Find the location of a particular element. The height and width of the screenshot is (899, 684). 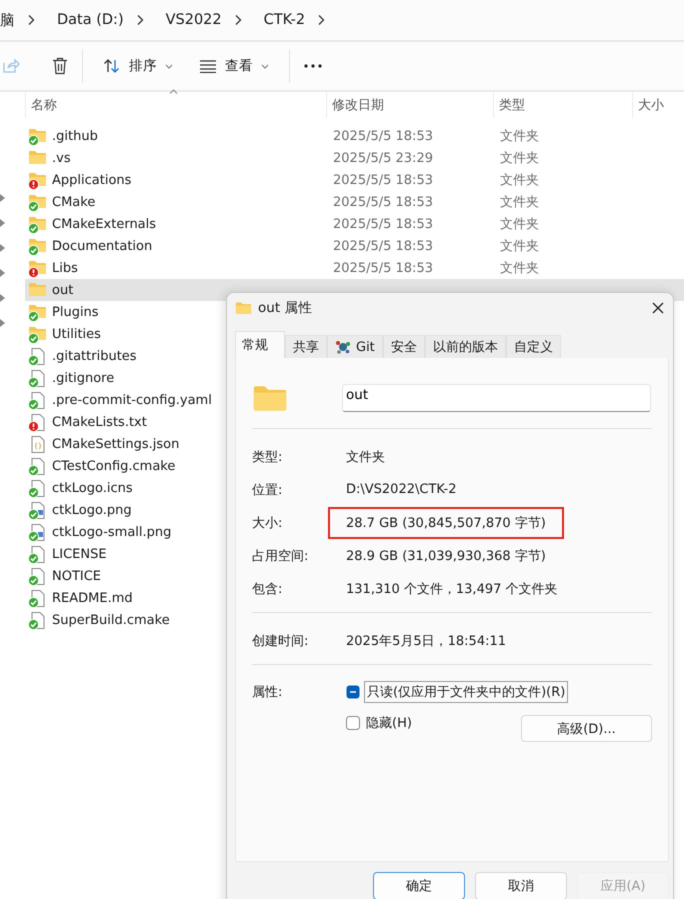

file-name: CMake is located at coordinates (74, 202).